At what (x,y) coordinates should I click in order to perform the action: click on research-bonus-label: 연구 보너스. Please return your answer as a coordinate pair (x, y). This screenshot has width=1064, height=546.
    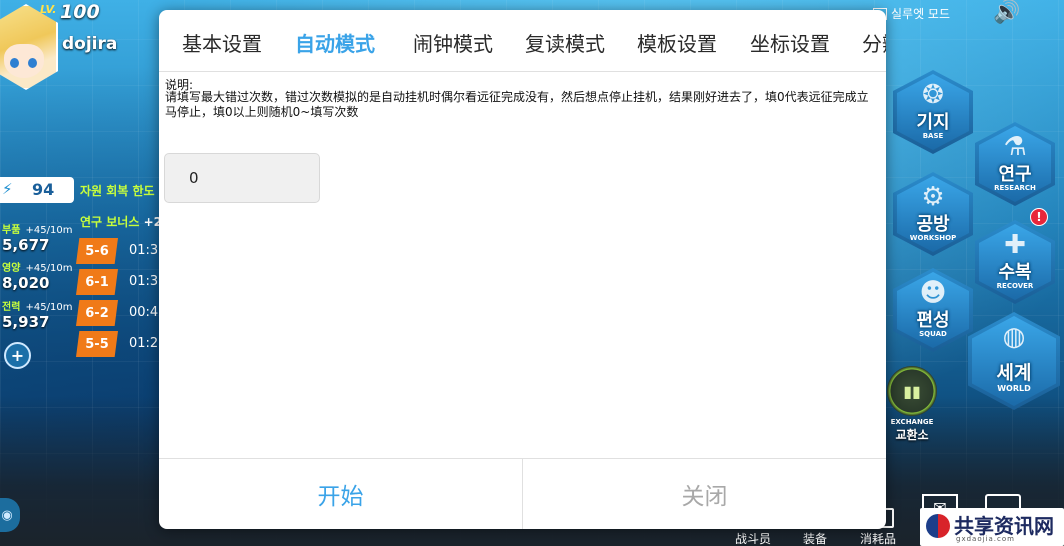
    Looking at the image, I should click on (110, 222).